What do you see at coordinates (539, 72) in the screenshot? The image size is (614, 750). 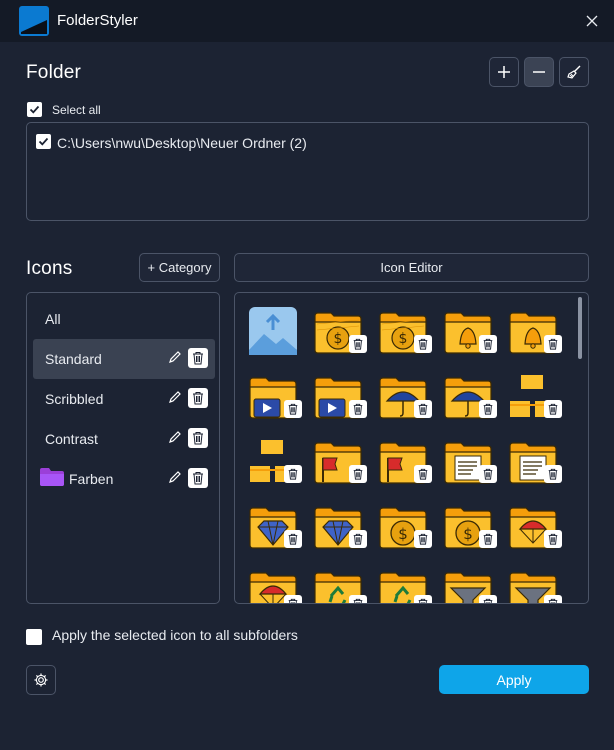 I see `remove-folder-button` at bounding box center [539, 72].